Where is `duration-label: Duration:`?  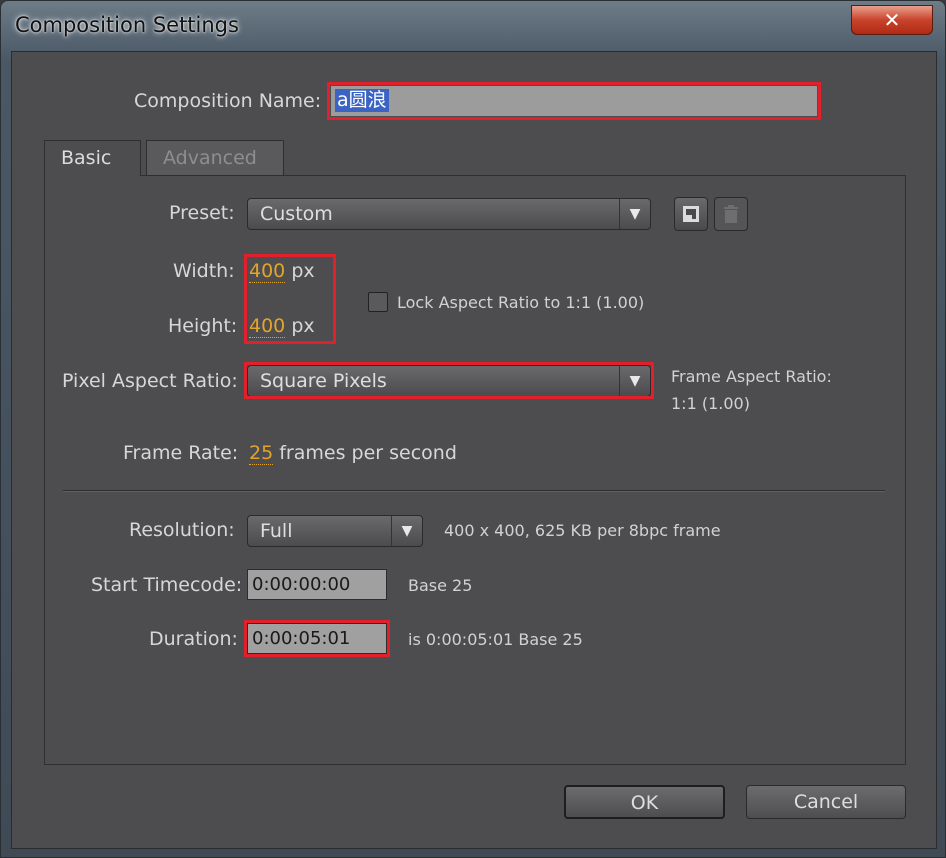 duration-label: Duration: is located at coordinates (193, 639).